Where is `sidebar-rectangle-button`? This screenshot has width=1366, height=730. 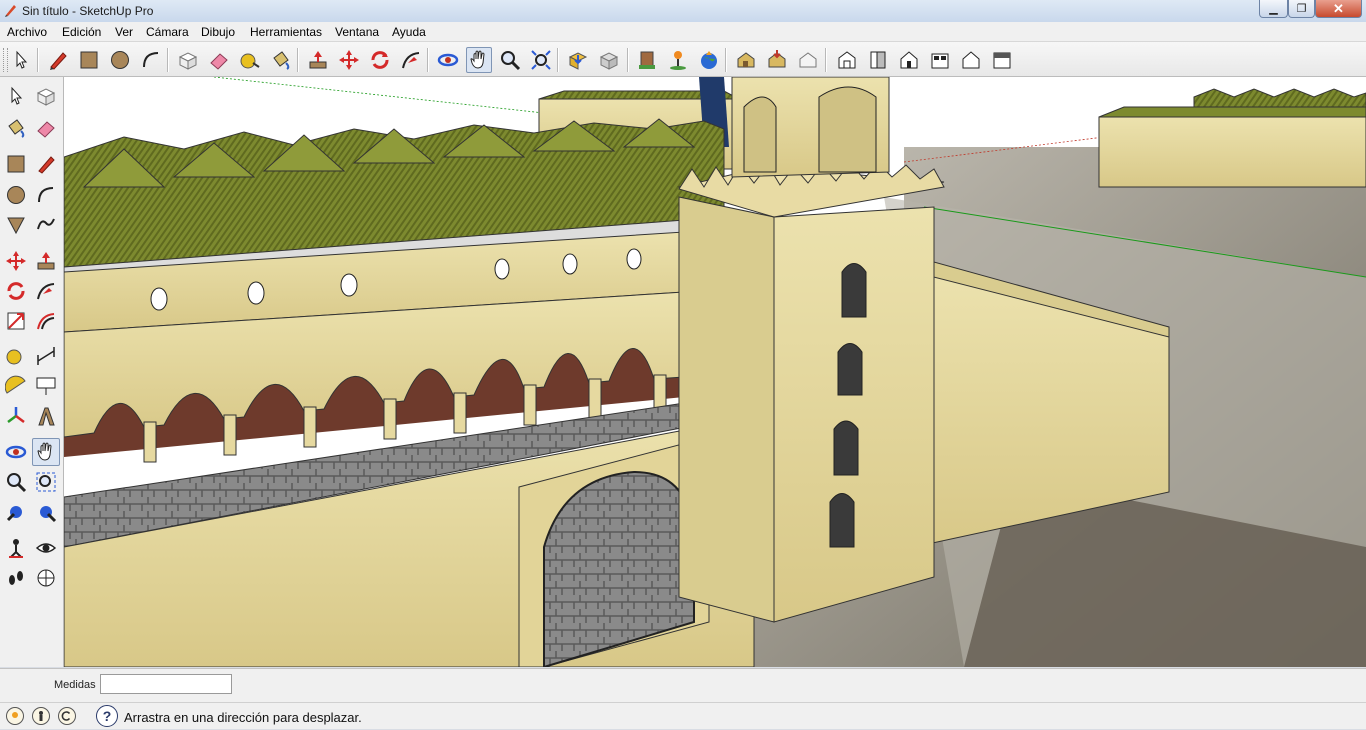
sidebar-rectangle-button is located at coordinates (16, 164).